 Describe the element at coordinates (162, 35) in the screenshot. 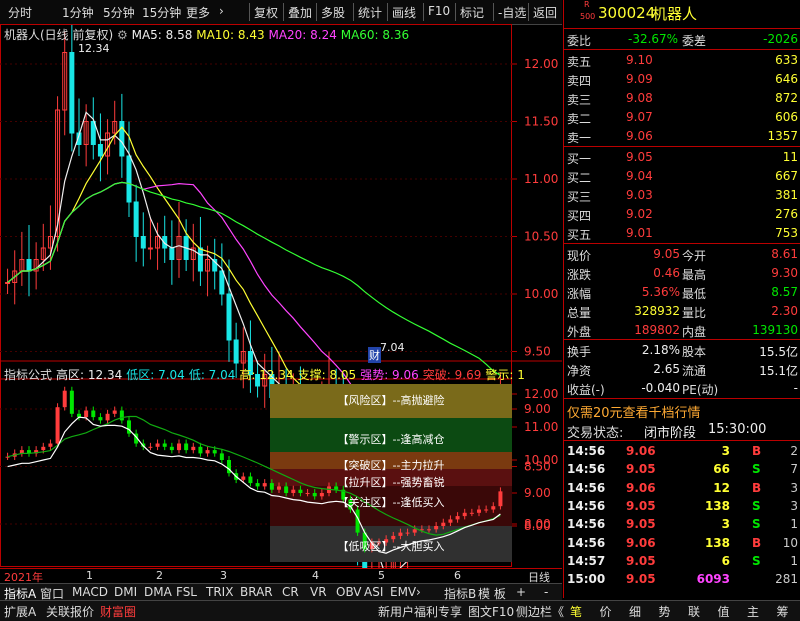

I see `ma5-legend: MA5: 8.58` at that location.